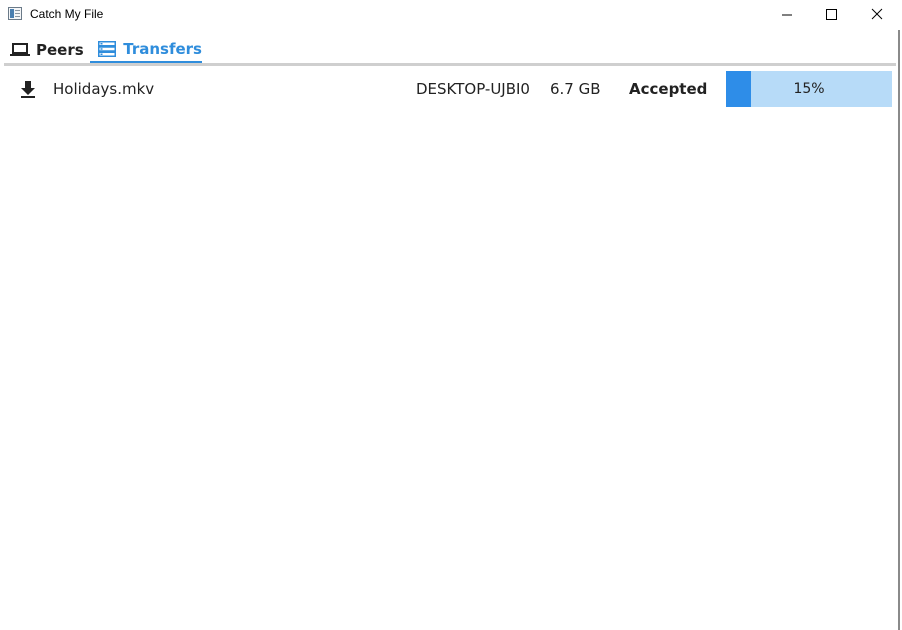  I want to click on close-button, so click(877, 15).